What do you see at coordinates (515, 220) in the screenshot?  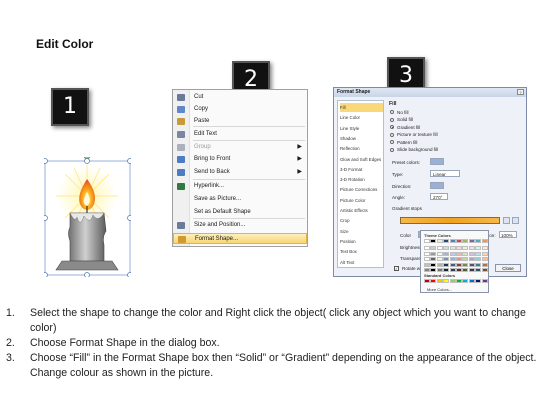 I see `remove-stop-button` at bounding box center [515, 220].